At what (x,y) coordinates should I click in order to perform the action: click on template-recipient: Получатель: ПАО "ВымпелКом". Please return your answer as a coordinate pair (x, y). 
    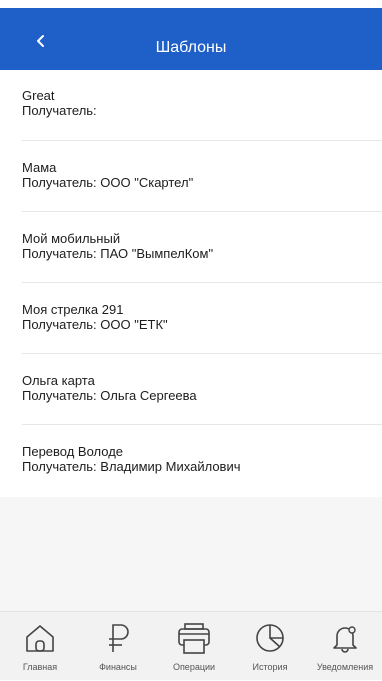
    Looking at the image, I should click on (118, 253).